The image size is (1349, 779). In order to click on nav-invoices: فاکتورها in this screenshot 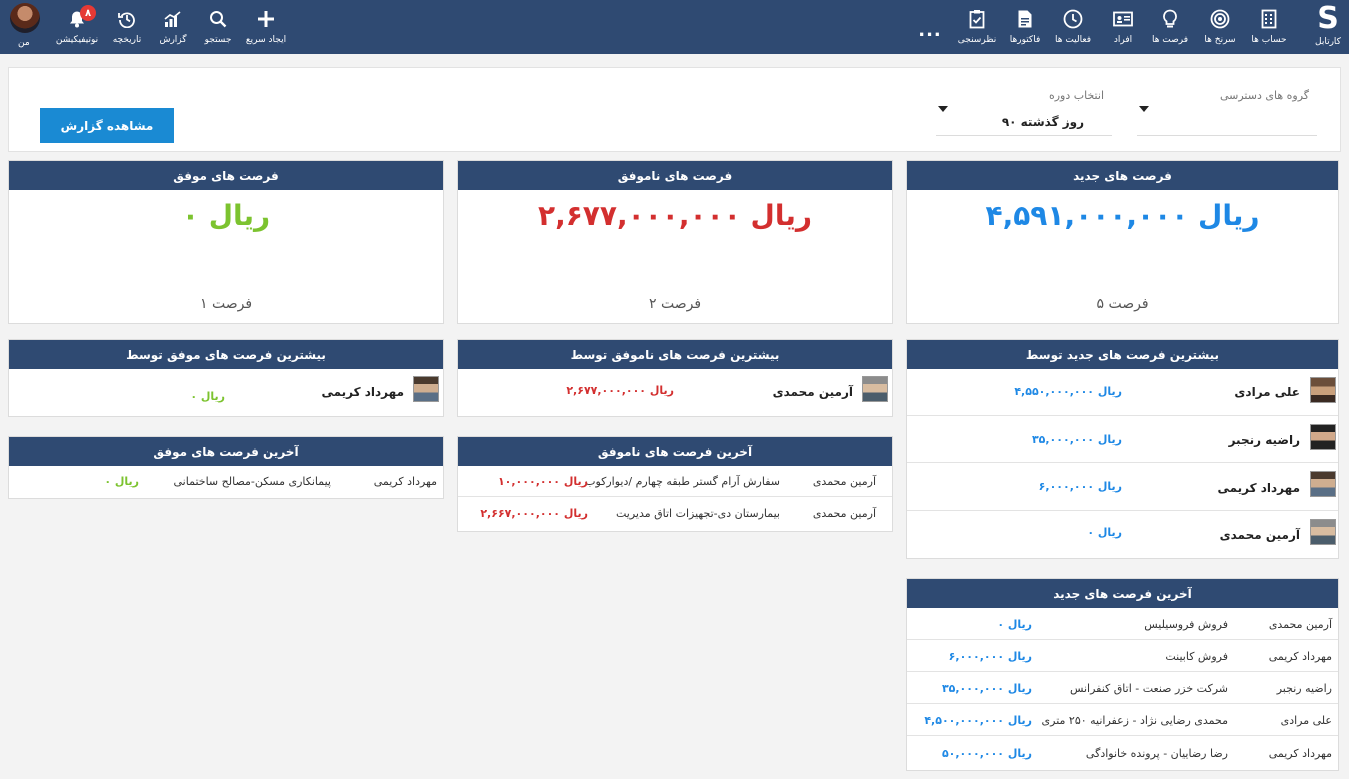, I will do `click(1025, 27)`.